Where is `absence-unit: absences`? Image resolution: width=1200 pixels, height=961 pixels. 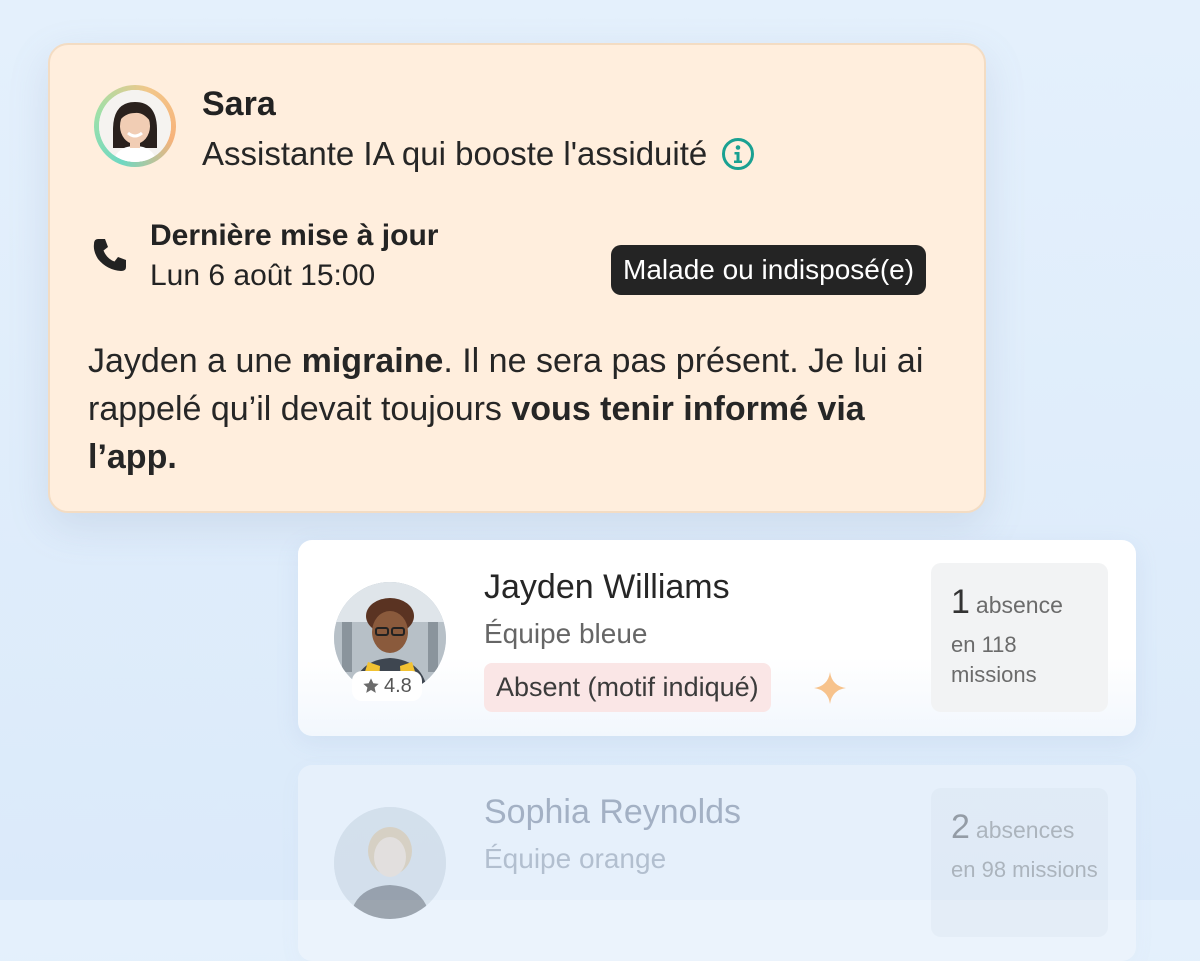 absence-unit: absences is located at coordinates (1025, 830).